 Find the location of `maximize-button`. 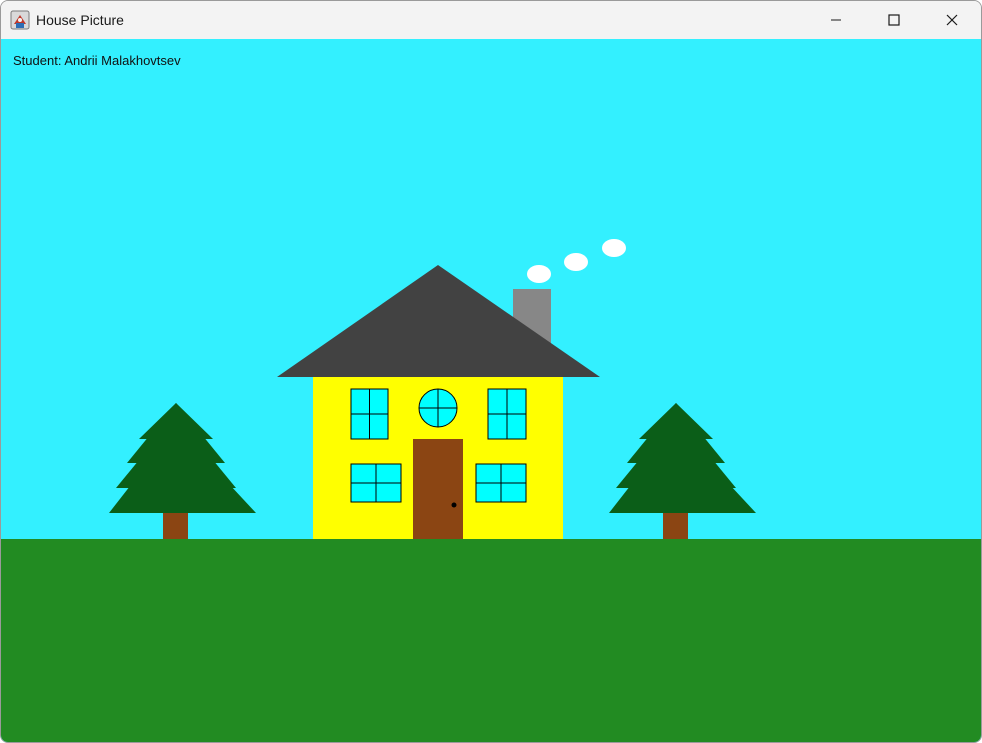

maximize-button is located at coordinates (894, 20).